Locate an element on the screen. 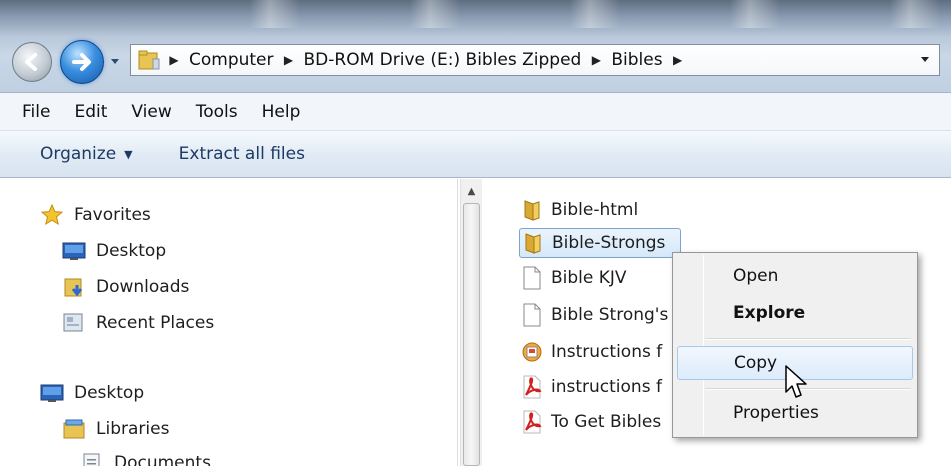 Image resolution: width=951 pixels, height=466 pixels. nav-item-favorites: Favorites is located at coordinates (95, 215).